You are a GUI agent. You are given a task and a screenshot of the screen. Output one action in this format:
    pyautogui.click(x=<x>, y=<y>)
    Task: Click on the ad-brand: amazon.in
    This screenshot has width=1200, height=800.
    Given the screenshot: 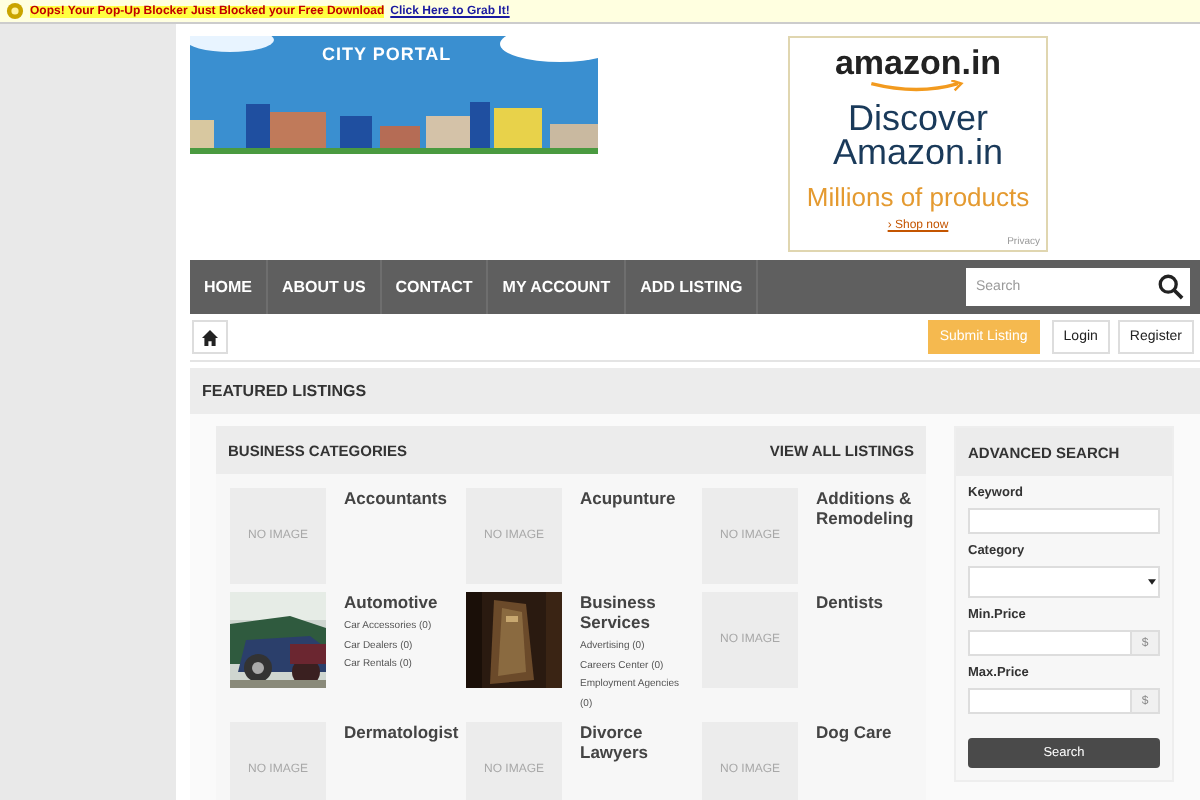 What is the action you would take?
    pyautogui.click(x=918, y=63)
    